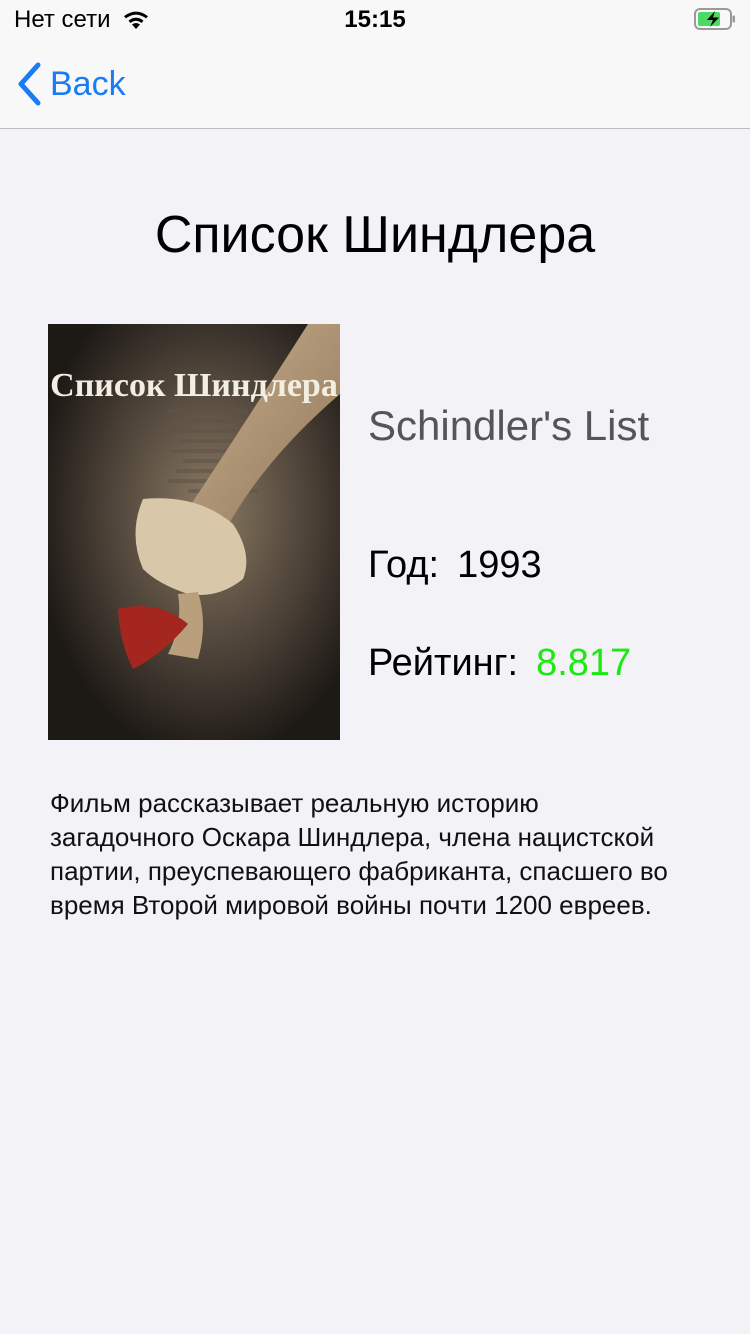 This screenshot has height=1334, width=750. Describe the element at coordinates (29, 84) in the screenshot. I see `chevron-left-icon` at that location.